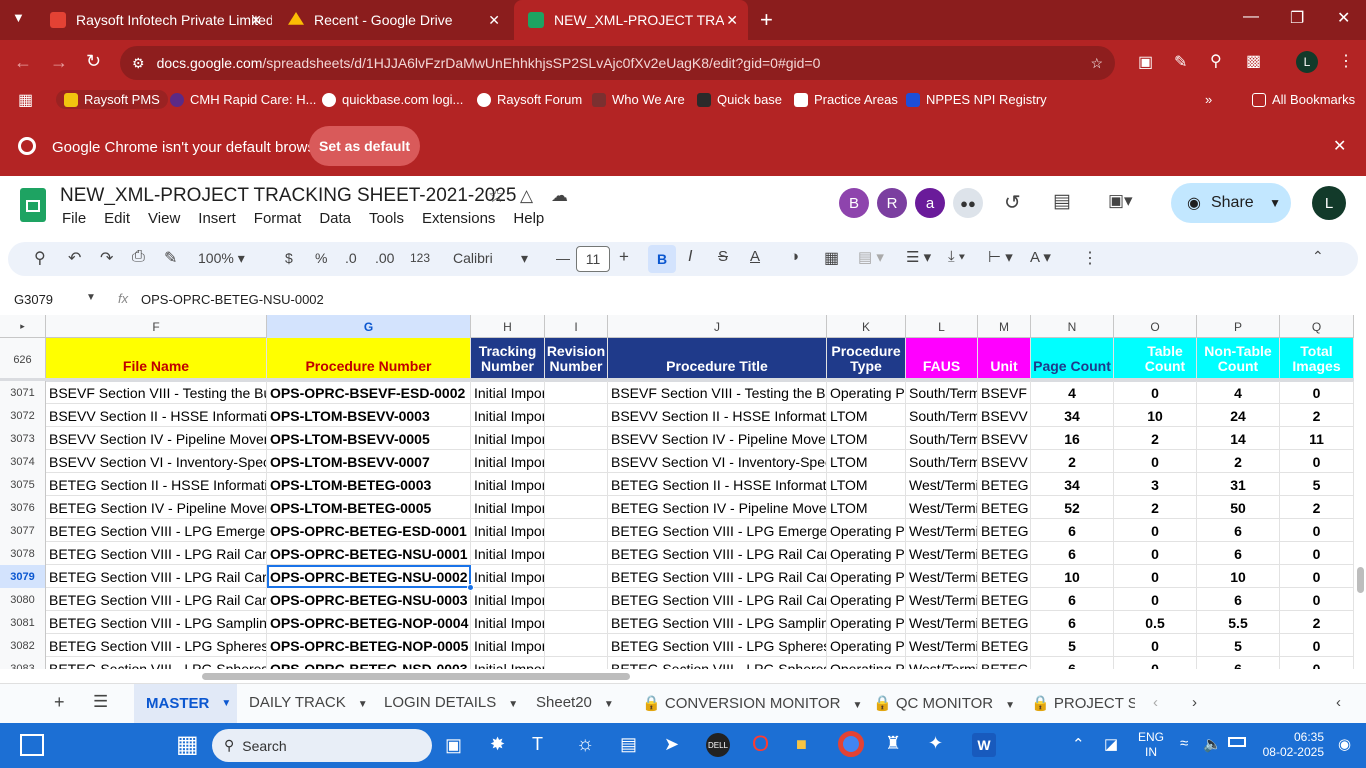 The width and height of the screenshot is (1366, 768). Describe the element at coordinates (1062, 201) in the screenshot. I see `comments-icon: ▤` at that location.